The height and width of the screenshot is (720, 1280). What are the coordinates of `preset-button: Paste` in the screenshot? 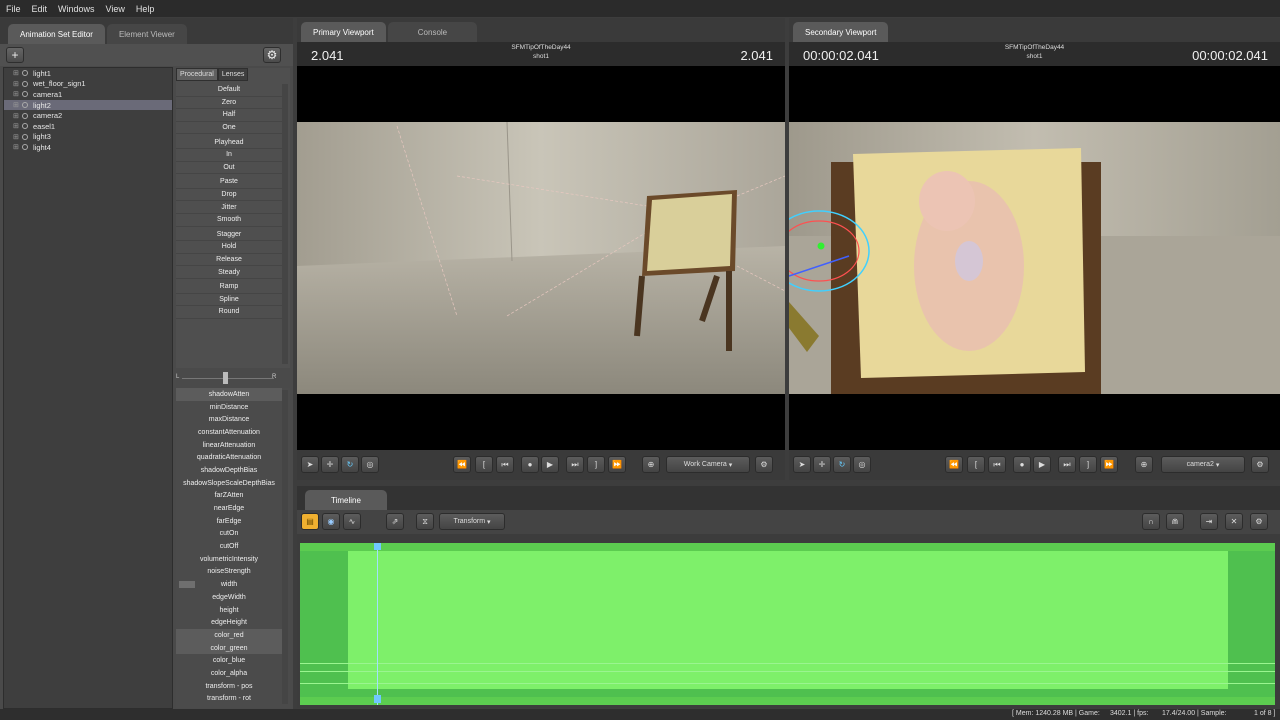 It's located at (229, 182).